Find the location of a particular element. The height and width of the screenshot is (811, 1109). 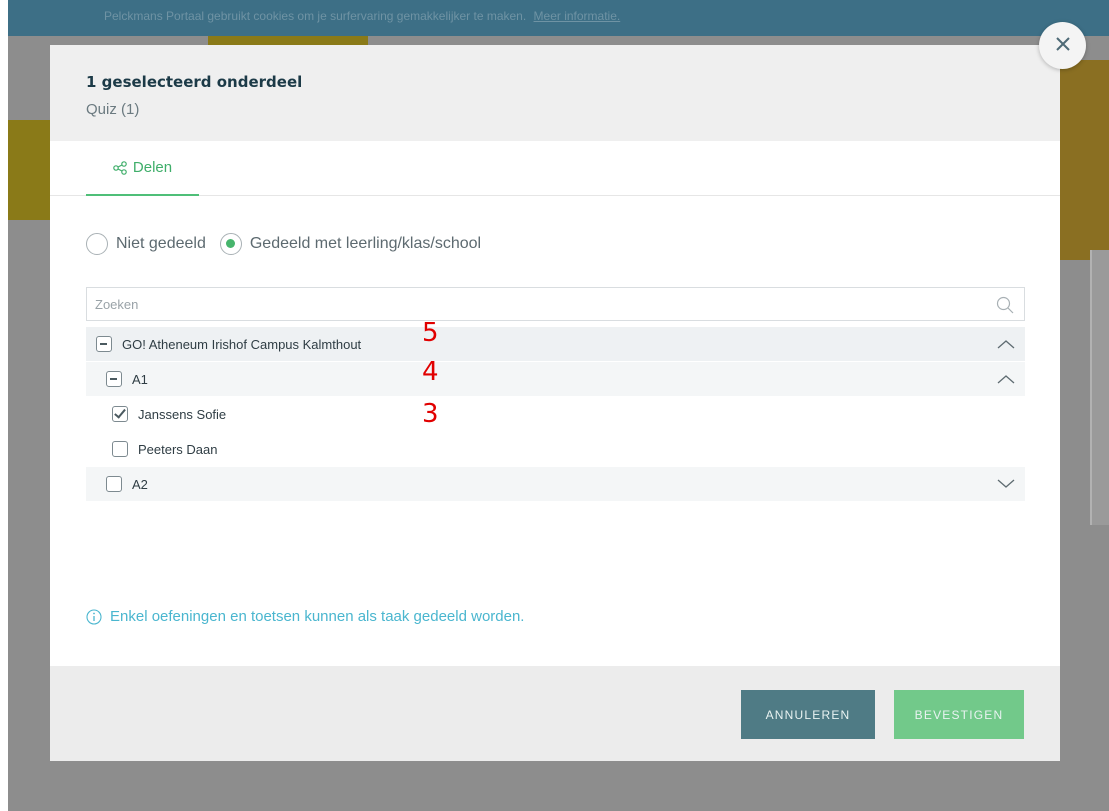

info-icon is located at coordinates (94, 616).